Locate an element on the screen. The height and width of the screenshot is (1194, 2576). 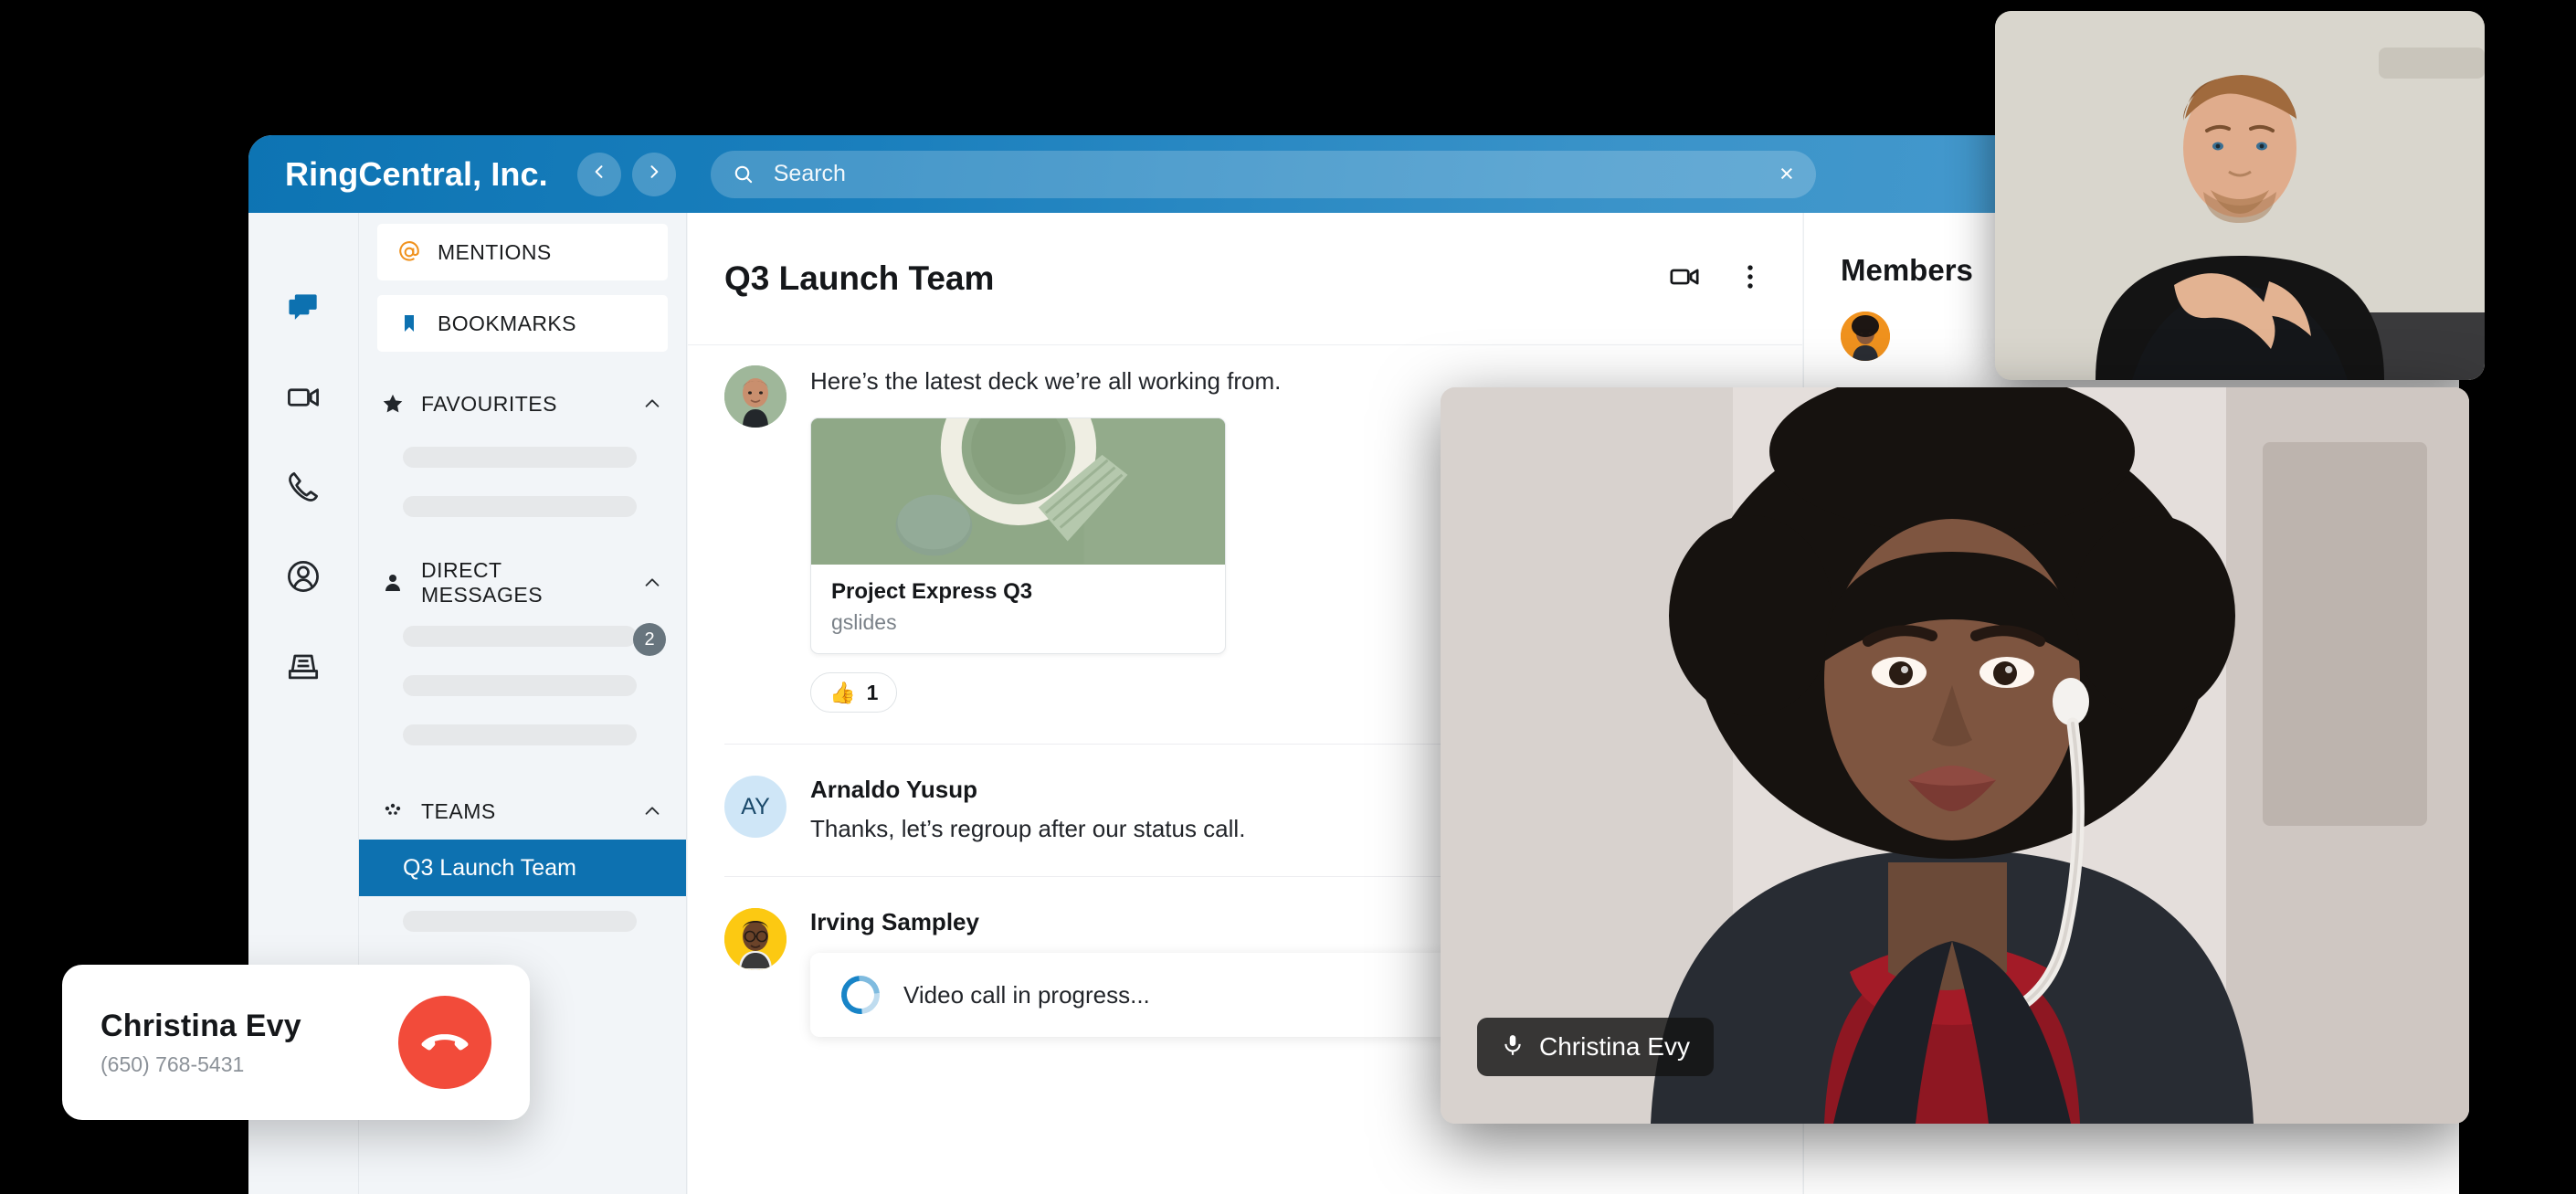
chevron-left-icon is located at coordinates (599, 174).